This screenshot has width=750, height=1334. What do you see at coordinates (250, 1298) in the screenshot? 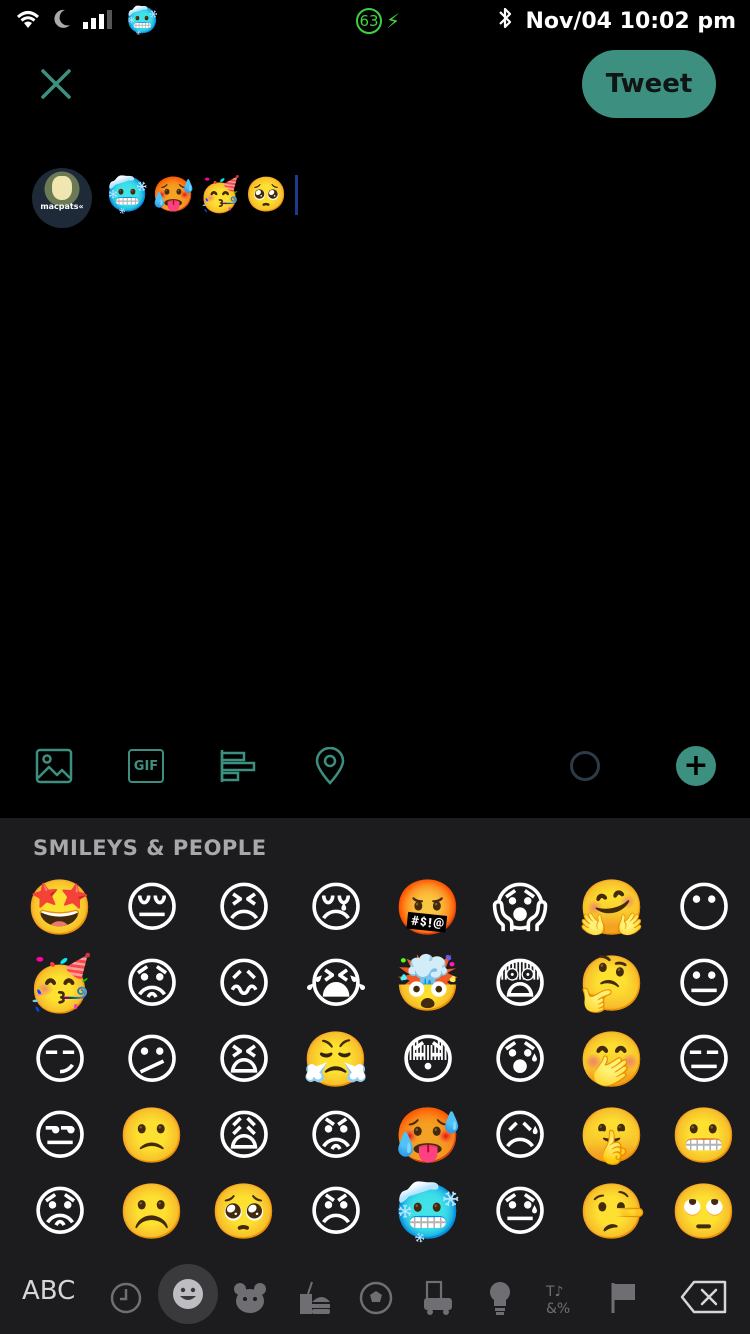
I see `animal-icon` at bounding box center [250, 1298].